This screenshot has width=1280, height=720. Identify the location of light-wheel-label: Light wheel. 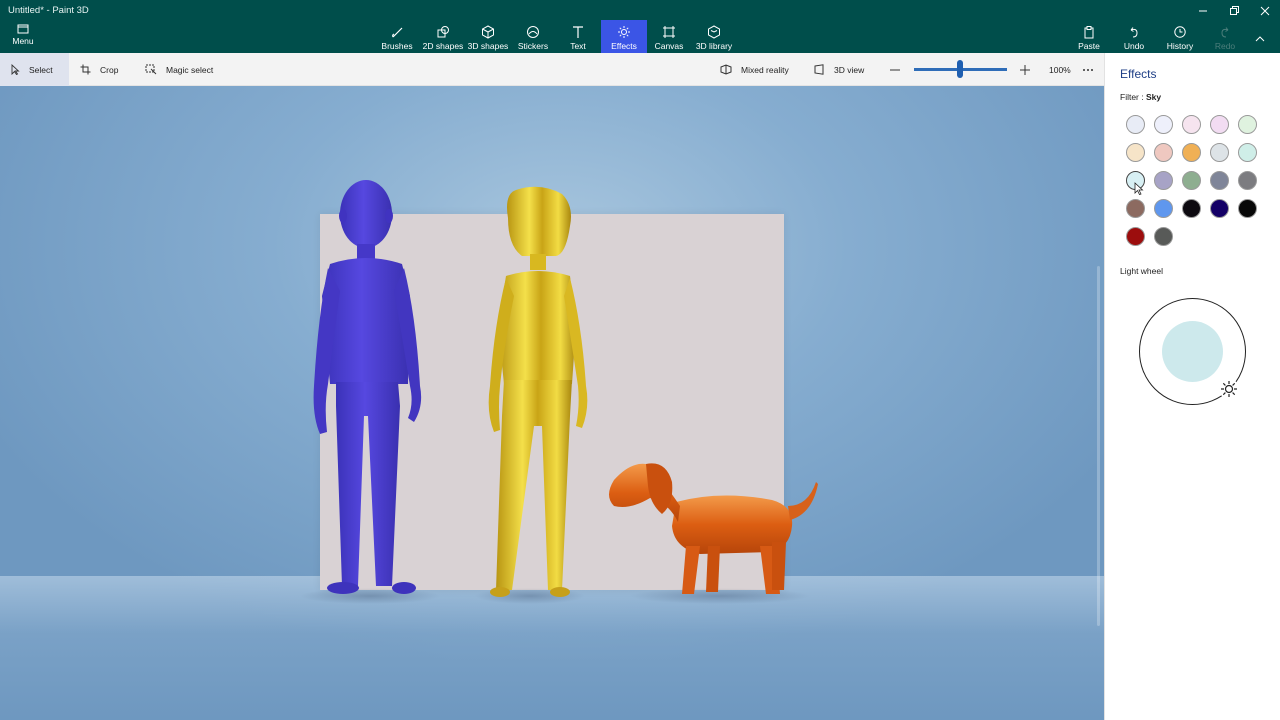
(1142, 271).